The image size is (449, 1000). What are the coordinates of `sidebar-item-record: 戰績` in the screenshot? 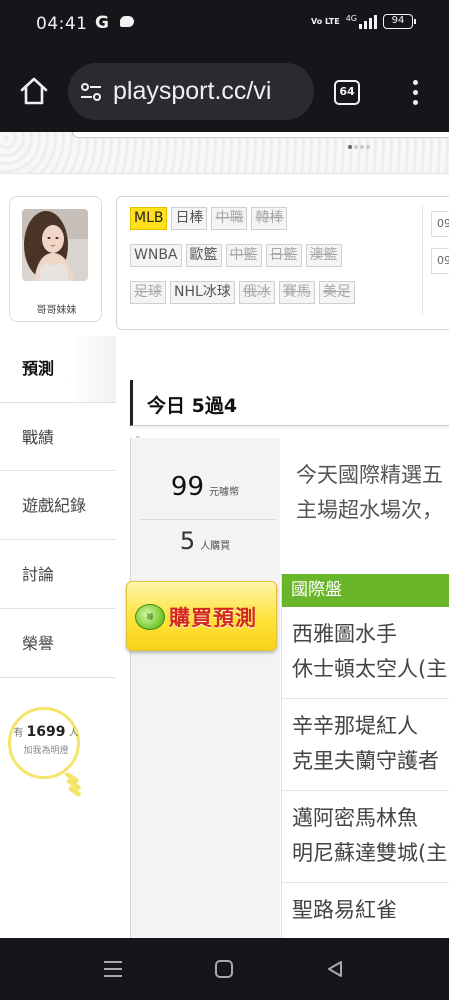 It's located at (58, 436).